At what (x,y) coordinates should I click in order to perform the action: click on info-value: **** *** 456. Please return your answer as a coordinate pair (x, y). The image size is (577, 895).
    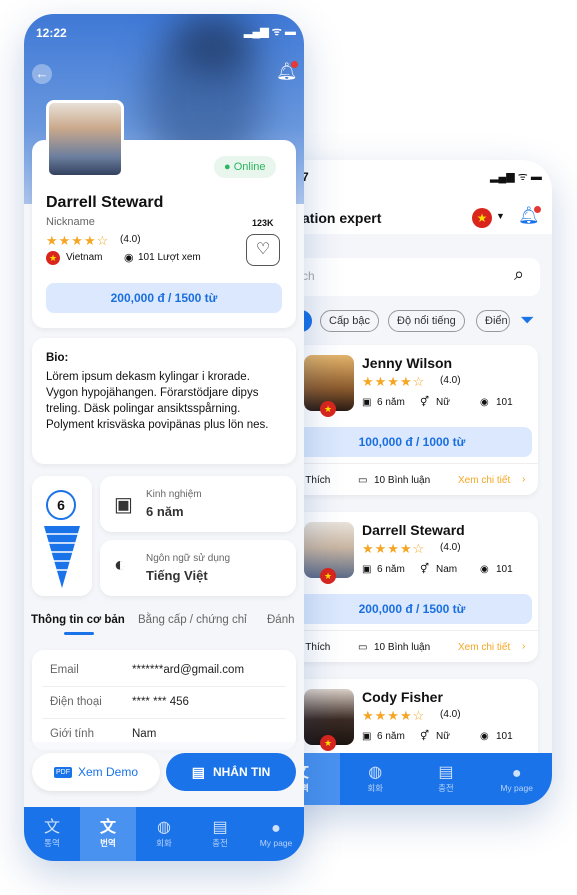
    Looking at the image, I should click on (160, 702).